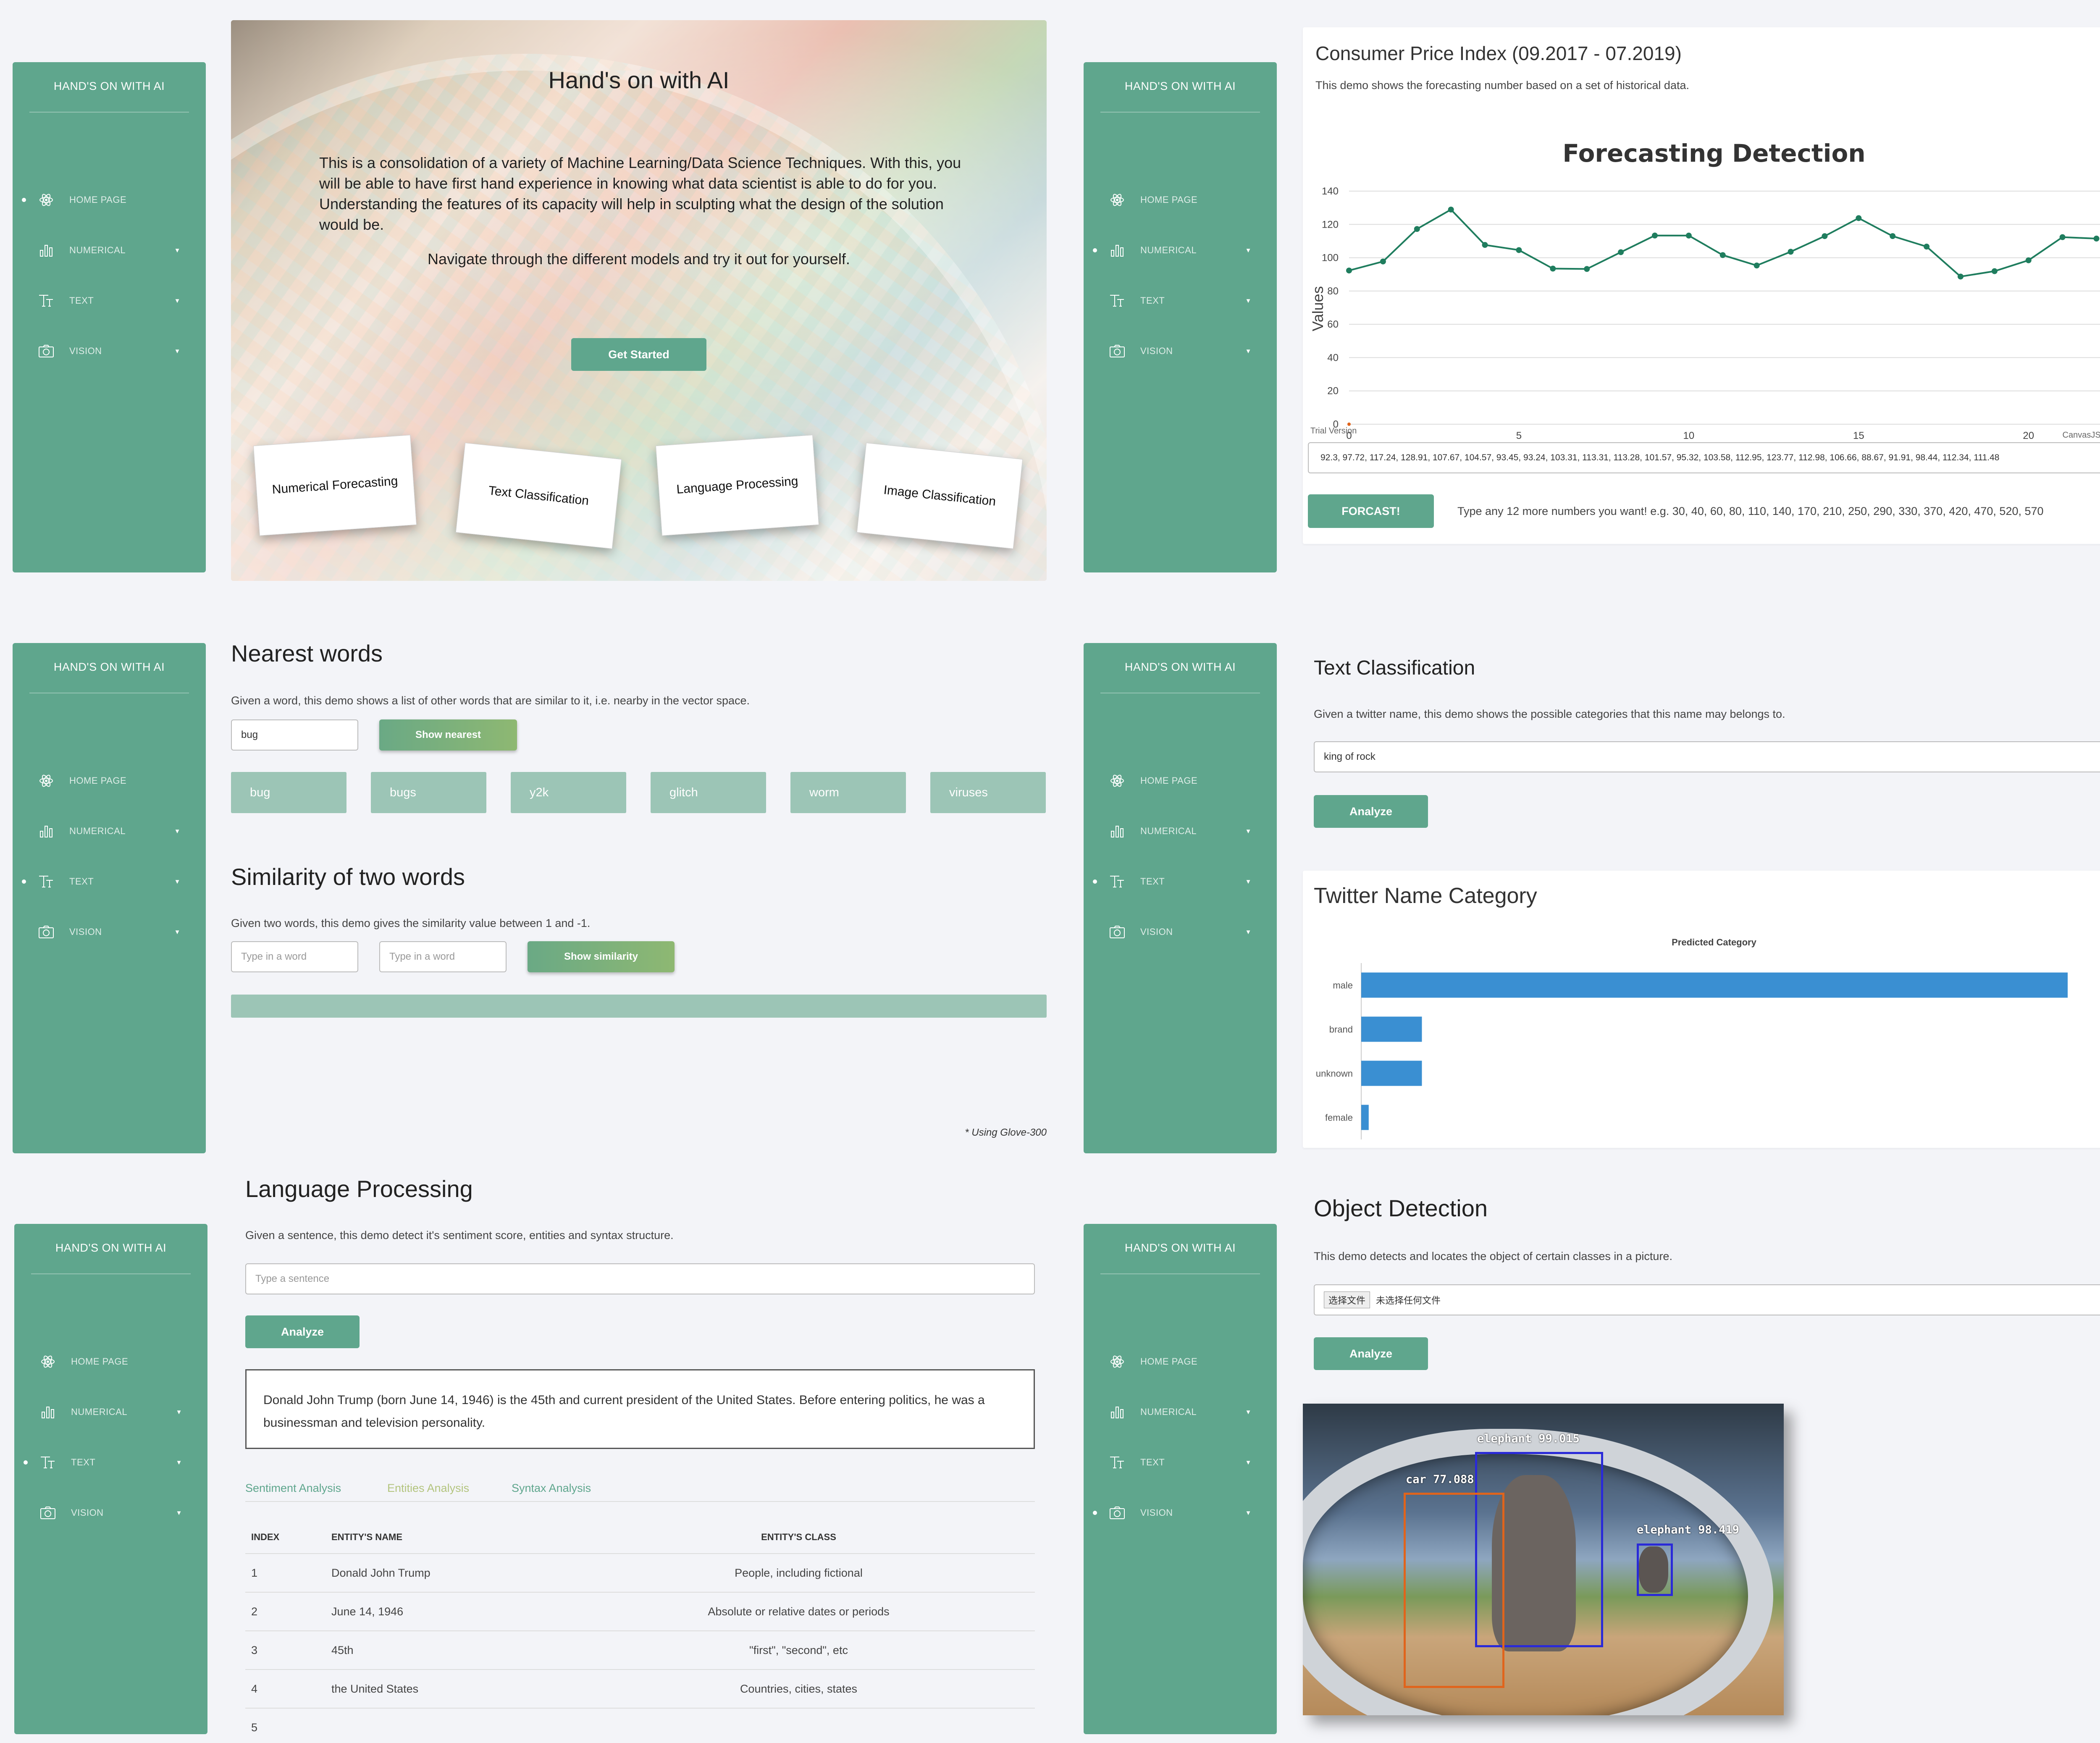 Image resolution: width=2100 pixels, height=1743 pixels. What do you see at coordinates (538, 495) in the screenshot?
I see `card-text-classification: Text Classification` at bounding box center [538, 495].